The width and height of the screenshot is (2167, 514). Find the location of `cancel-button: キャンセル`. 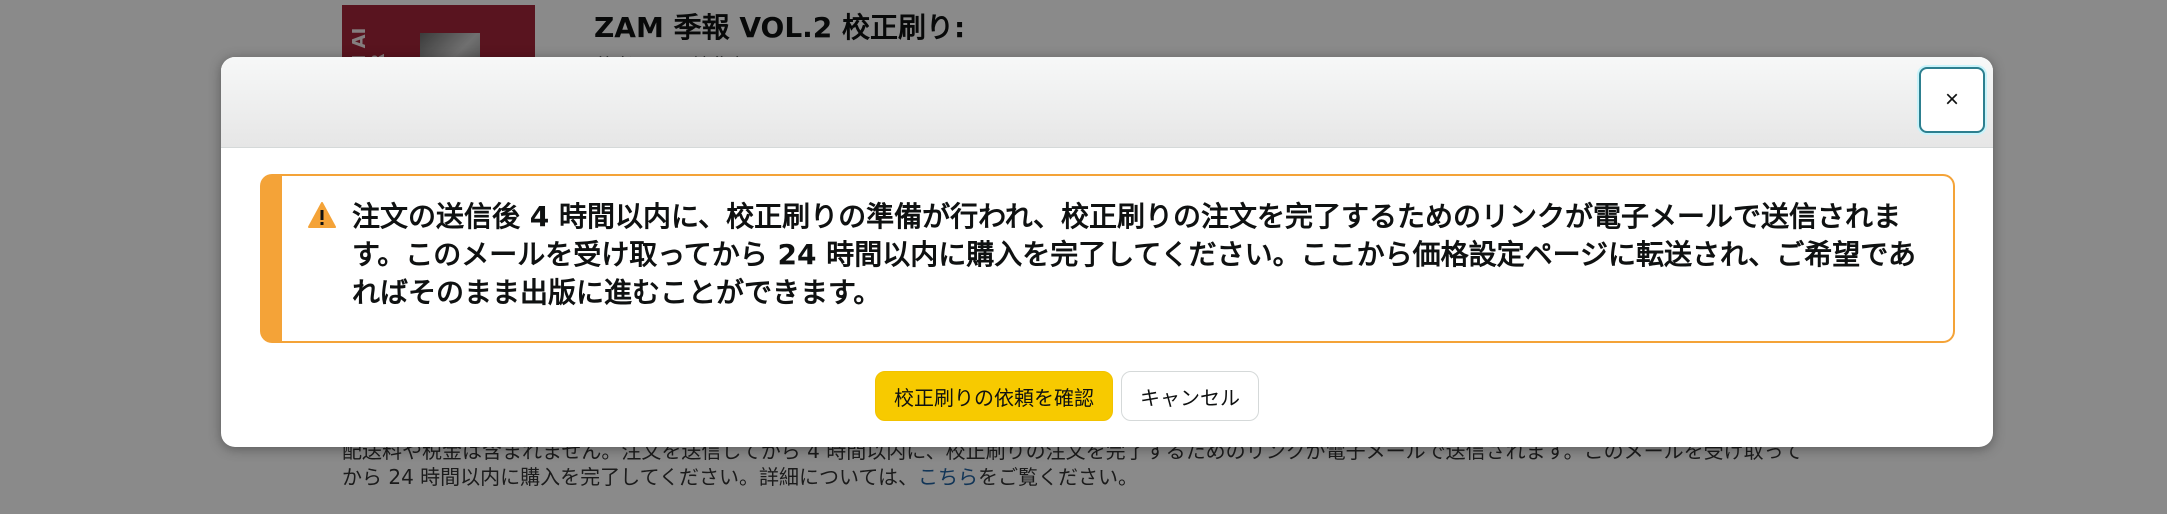

cancel-button: キャンセル is located at coordinates (1190, 396).